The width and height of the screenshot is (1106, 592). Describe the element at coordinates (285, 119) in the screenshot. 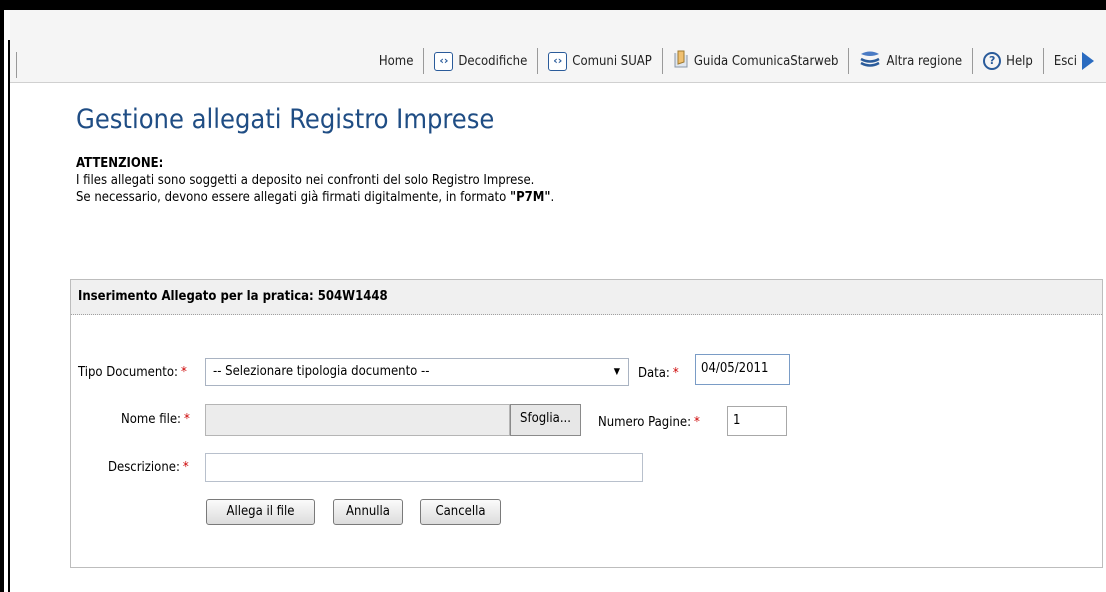

I see `page-title: Gestione allegati Registro Imprese` at that location.